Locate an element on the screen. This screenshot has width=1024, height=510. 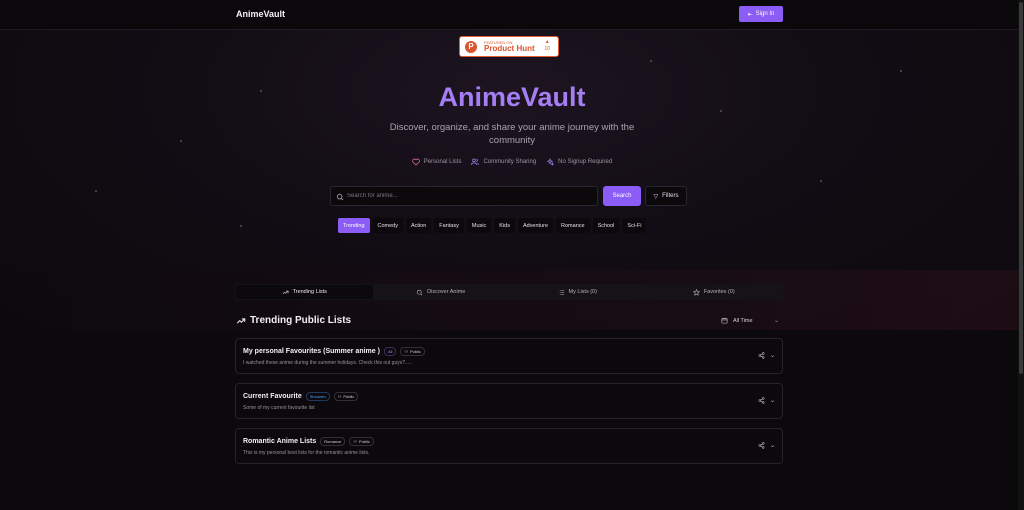
tab-trending-lists: Trending Lists is located at coordinates (304, 292).